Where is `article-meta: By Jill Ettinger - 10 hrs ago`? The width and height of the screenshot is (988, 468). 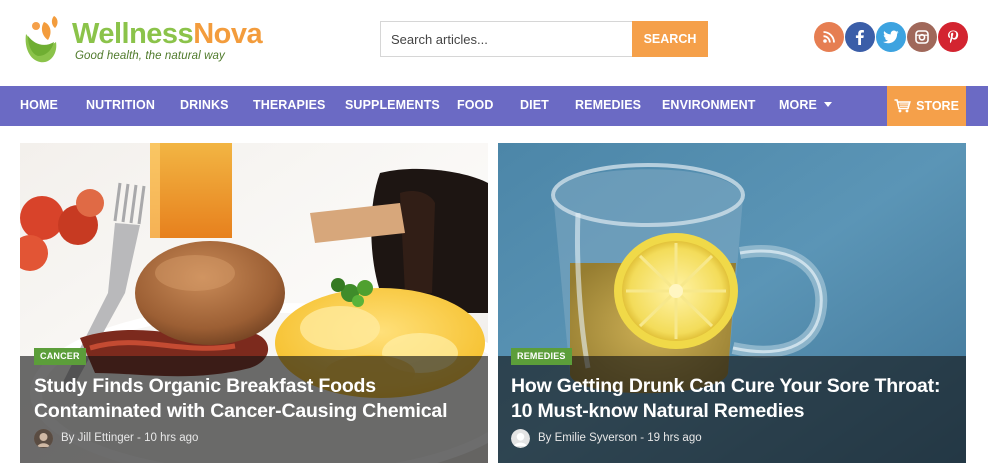
article-meta: By Jill Ettinger - 10 hrs ago is located at coordinates (116, 438).